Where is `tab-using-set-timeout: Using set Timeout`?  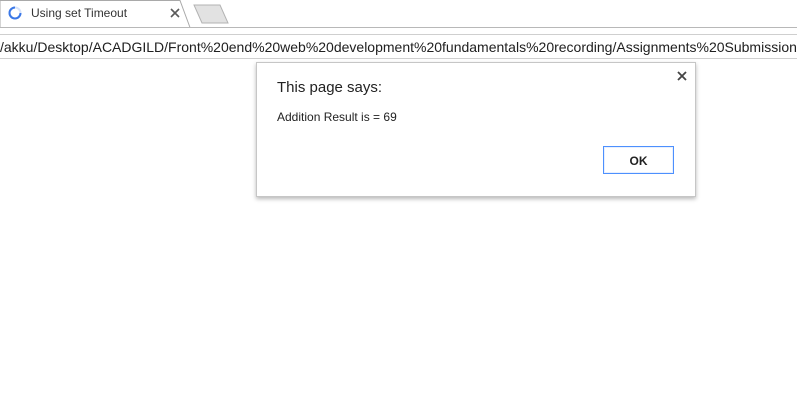
tab-using-set-timeout: Using set Timeout is located at coordinates (96, 14).